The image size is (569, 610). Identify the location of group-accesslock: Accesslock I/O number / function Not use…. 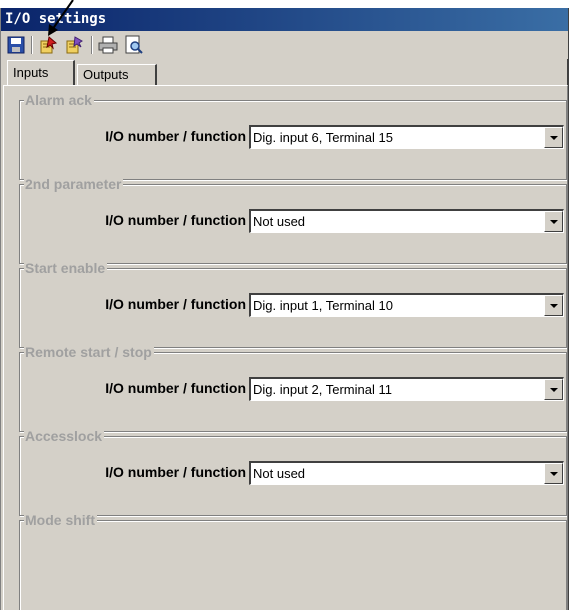
(293, 471).